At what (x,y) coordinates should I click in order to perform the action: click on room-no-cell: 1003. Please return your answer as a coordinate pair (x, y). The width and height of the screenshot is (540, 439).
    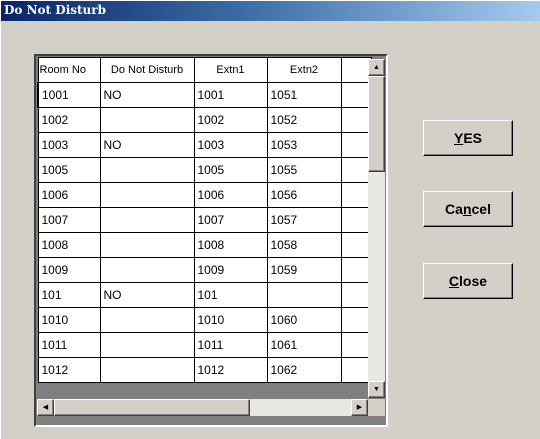
    Looking at the image, I should click on (69, 145).